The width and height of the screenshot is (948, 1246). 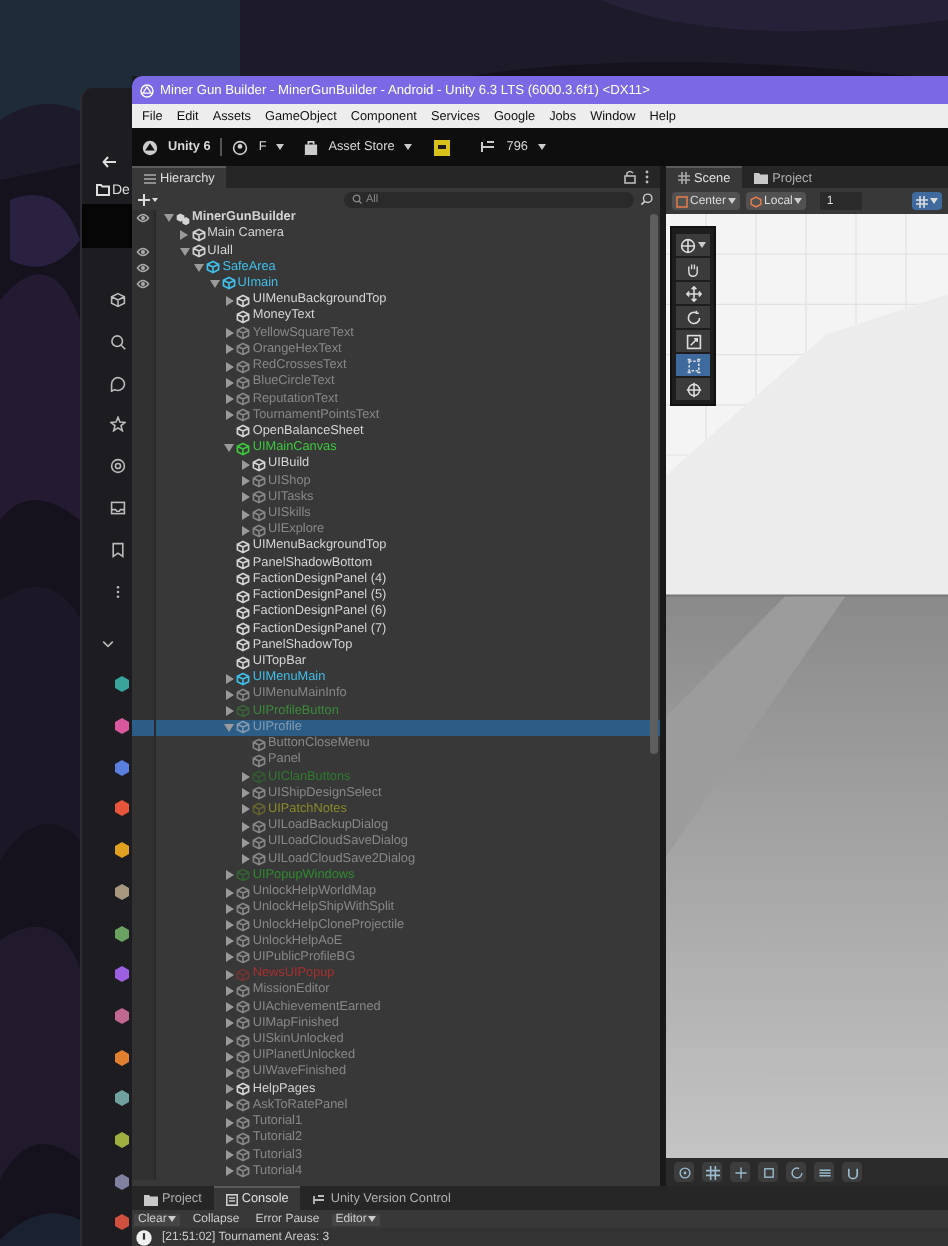 I want to click on more-icon, so click(x=647, y=177).